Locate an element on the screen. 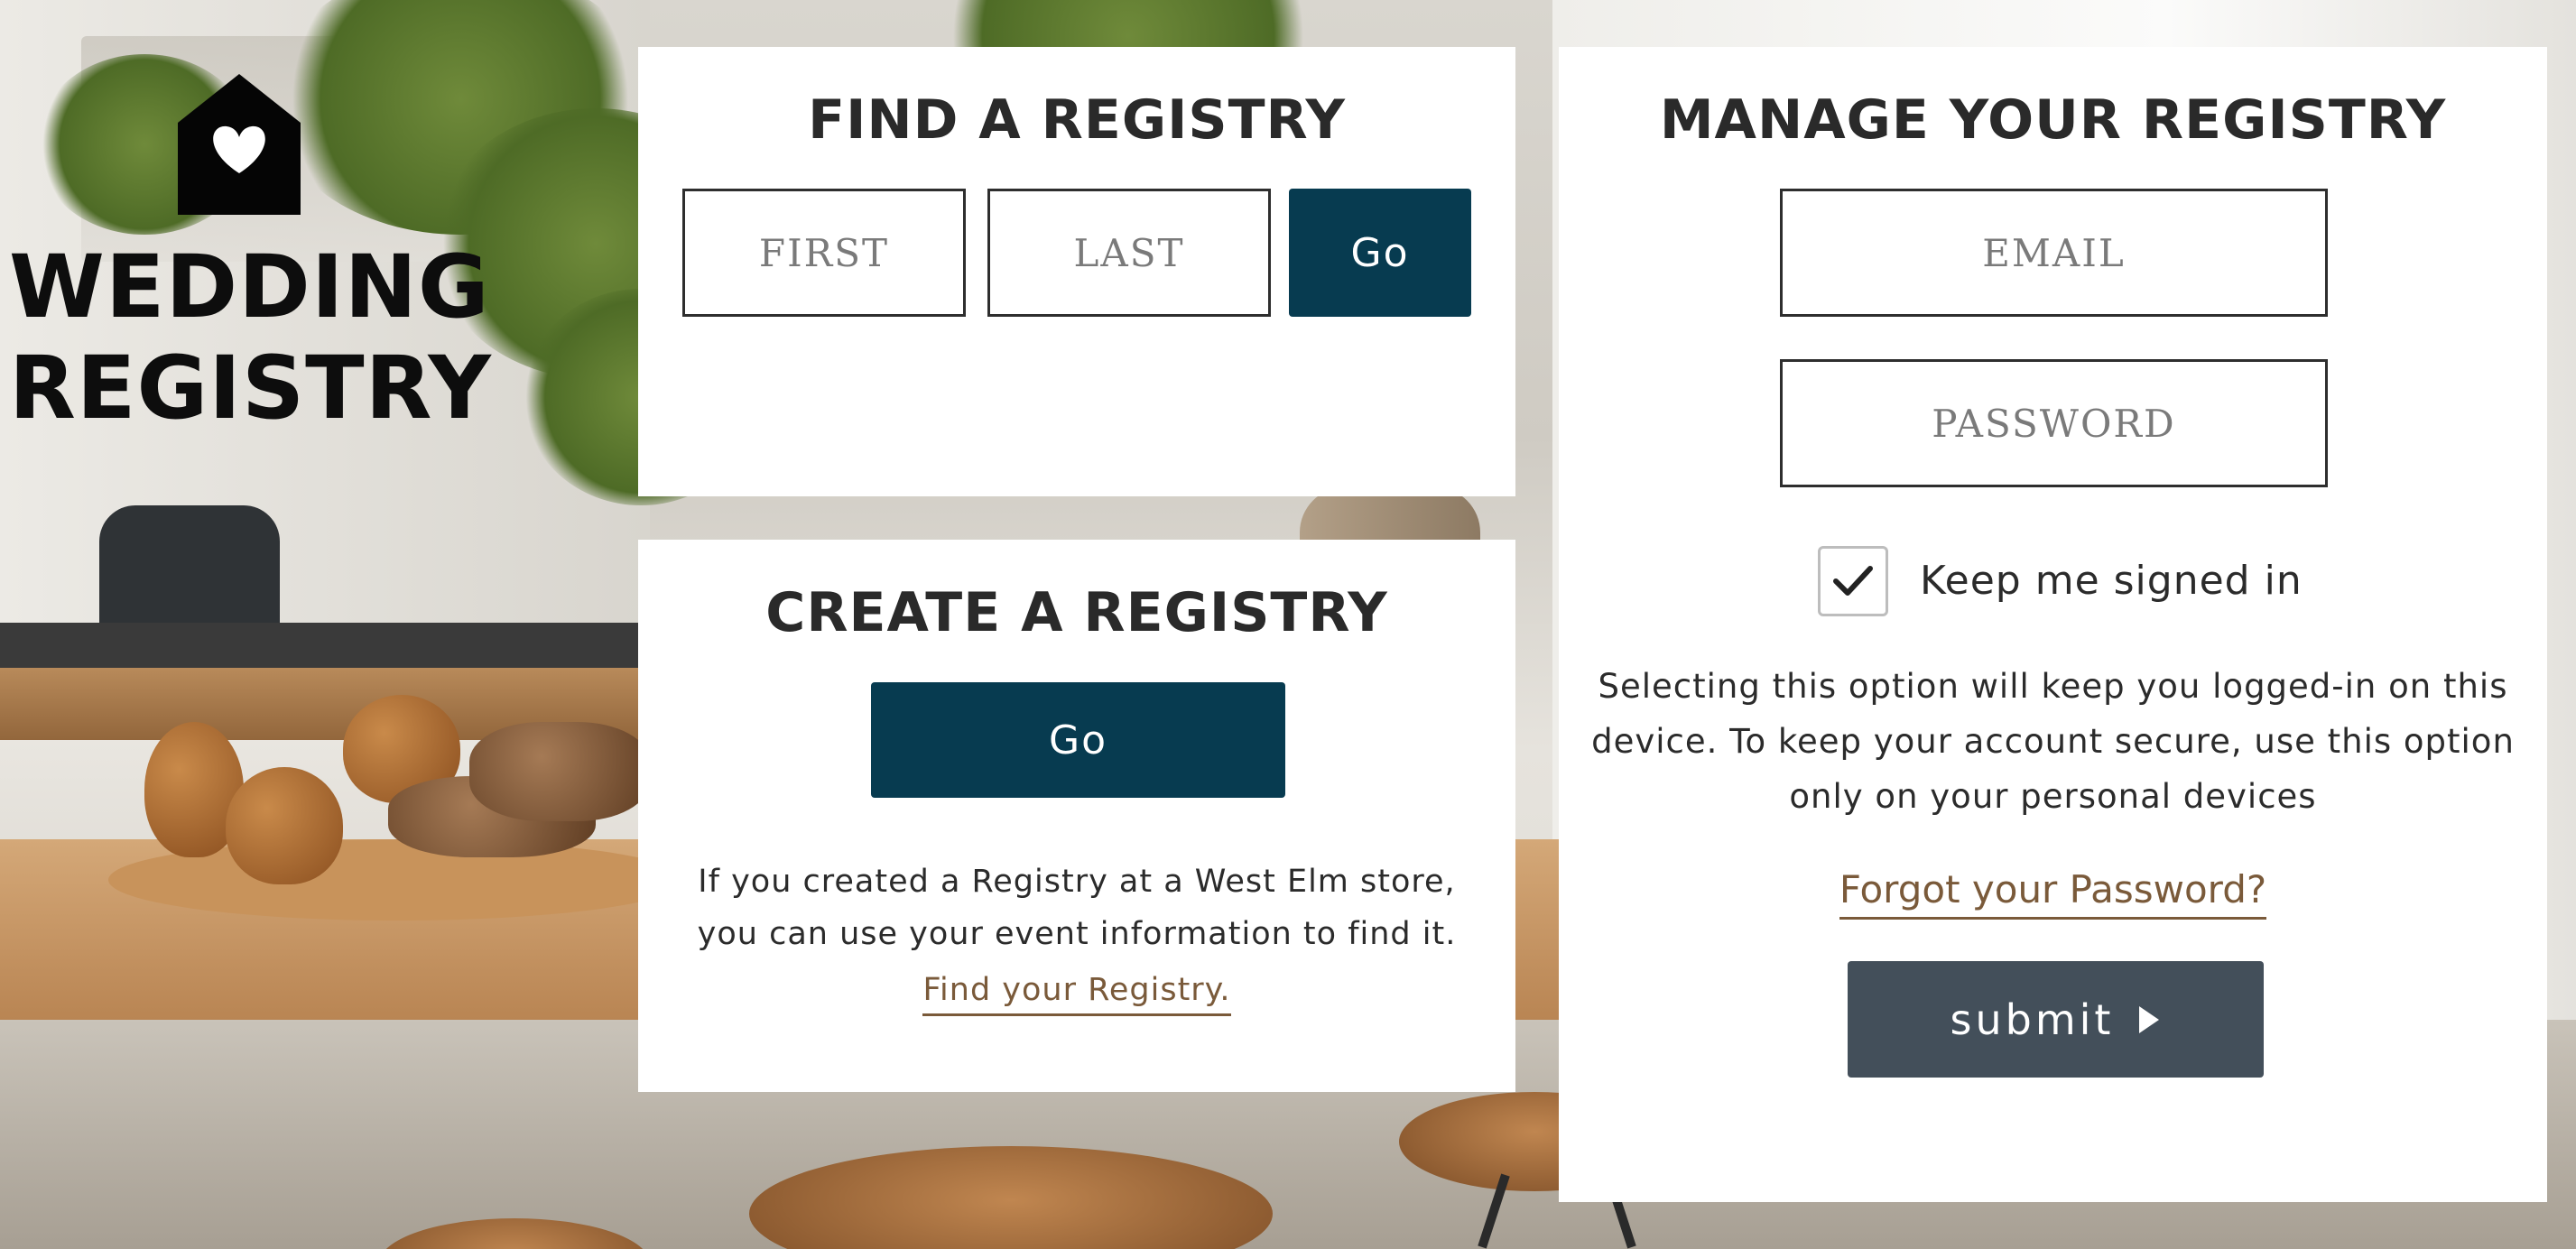 This screenshot has width=2576, height=1249. submit-label: submit is located at coordinates (2033, 1019).